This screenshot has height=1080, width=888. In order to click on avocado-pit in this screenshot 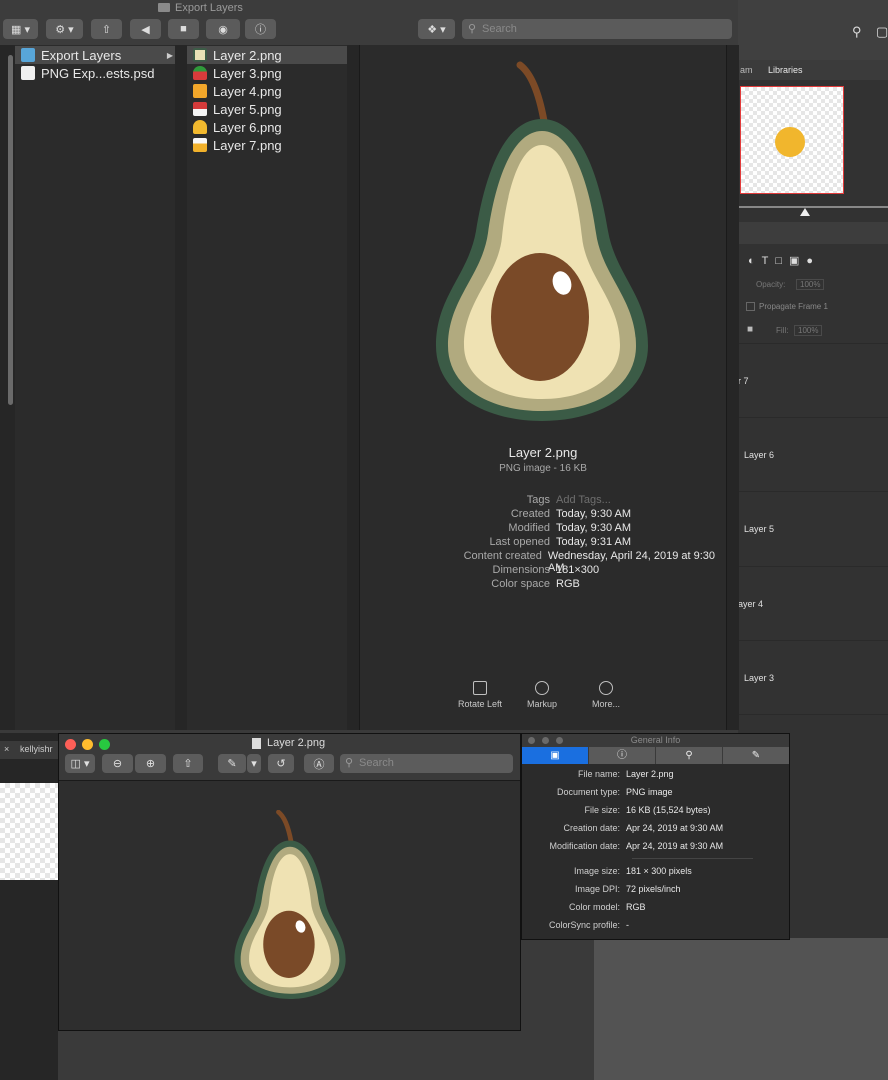, I will do `click(540, 317)`.